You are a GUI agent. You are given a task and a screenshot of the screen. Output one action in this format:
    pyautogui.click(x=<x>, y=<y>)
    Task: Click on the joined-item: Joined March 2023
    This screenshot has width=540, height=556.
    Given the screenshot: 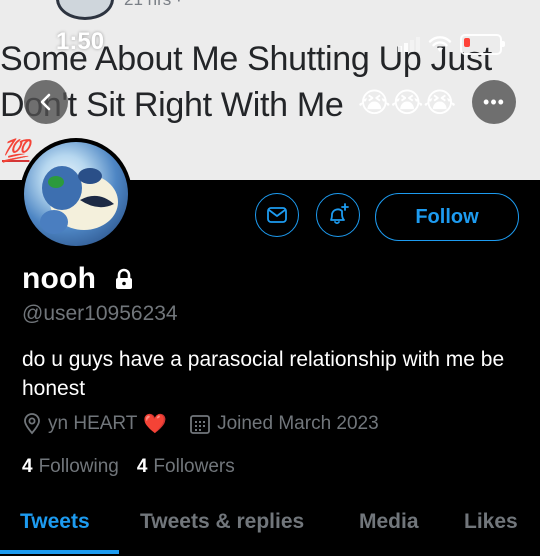 What is the action you would take?
    pyautogui.click(x=284, y=424)
    